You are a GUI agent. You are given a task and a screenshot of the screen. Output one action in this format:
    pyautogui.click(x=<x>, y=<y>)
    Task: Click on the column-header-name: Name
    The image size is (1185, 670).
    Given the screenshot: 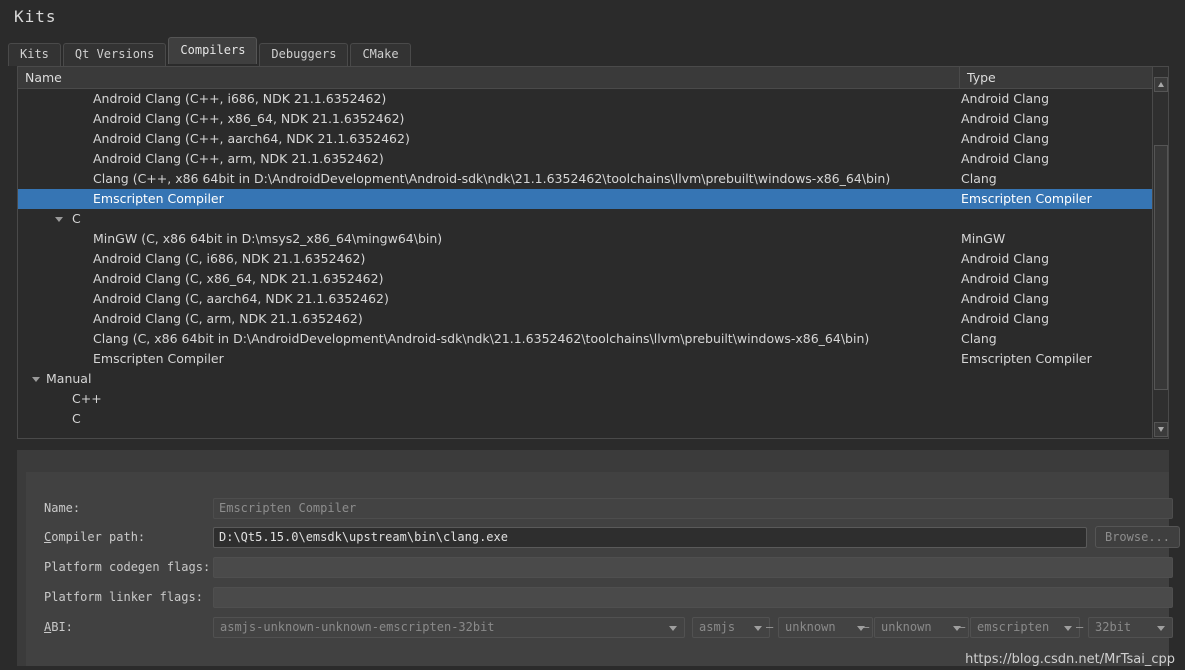 What is the action you would take?
    pyautogui.click(x=489, y=77)
    